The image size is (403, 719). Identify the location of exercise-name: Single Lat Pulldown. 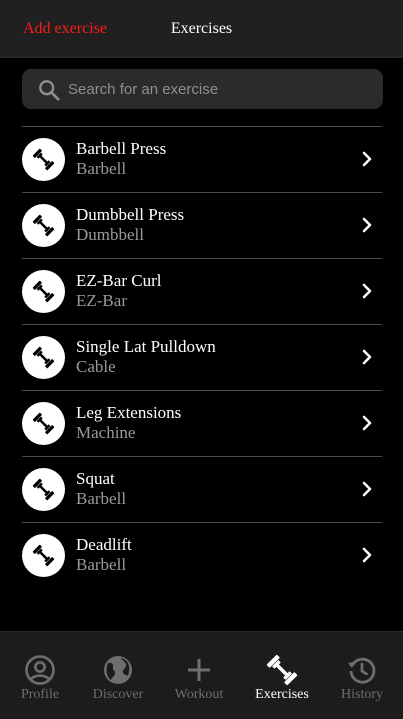
(146, 346).